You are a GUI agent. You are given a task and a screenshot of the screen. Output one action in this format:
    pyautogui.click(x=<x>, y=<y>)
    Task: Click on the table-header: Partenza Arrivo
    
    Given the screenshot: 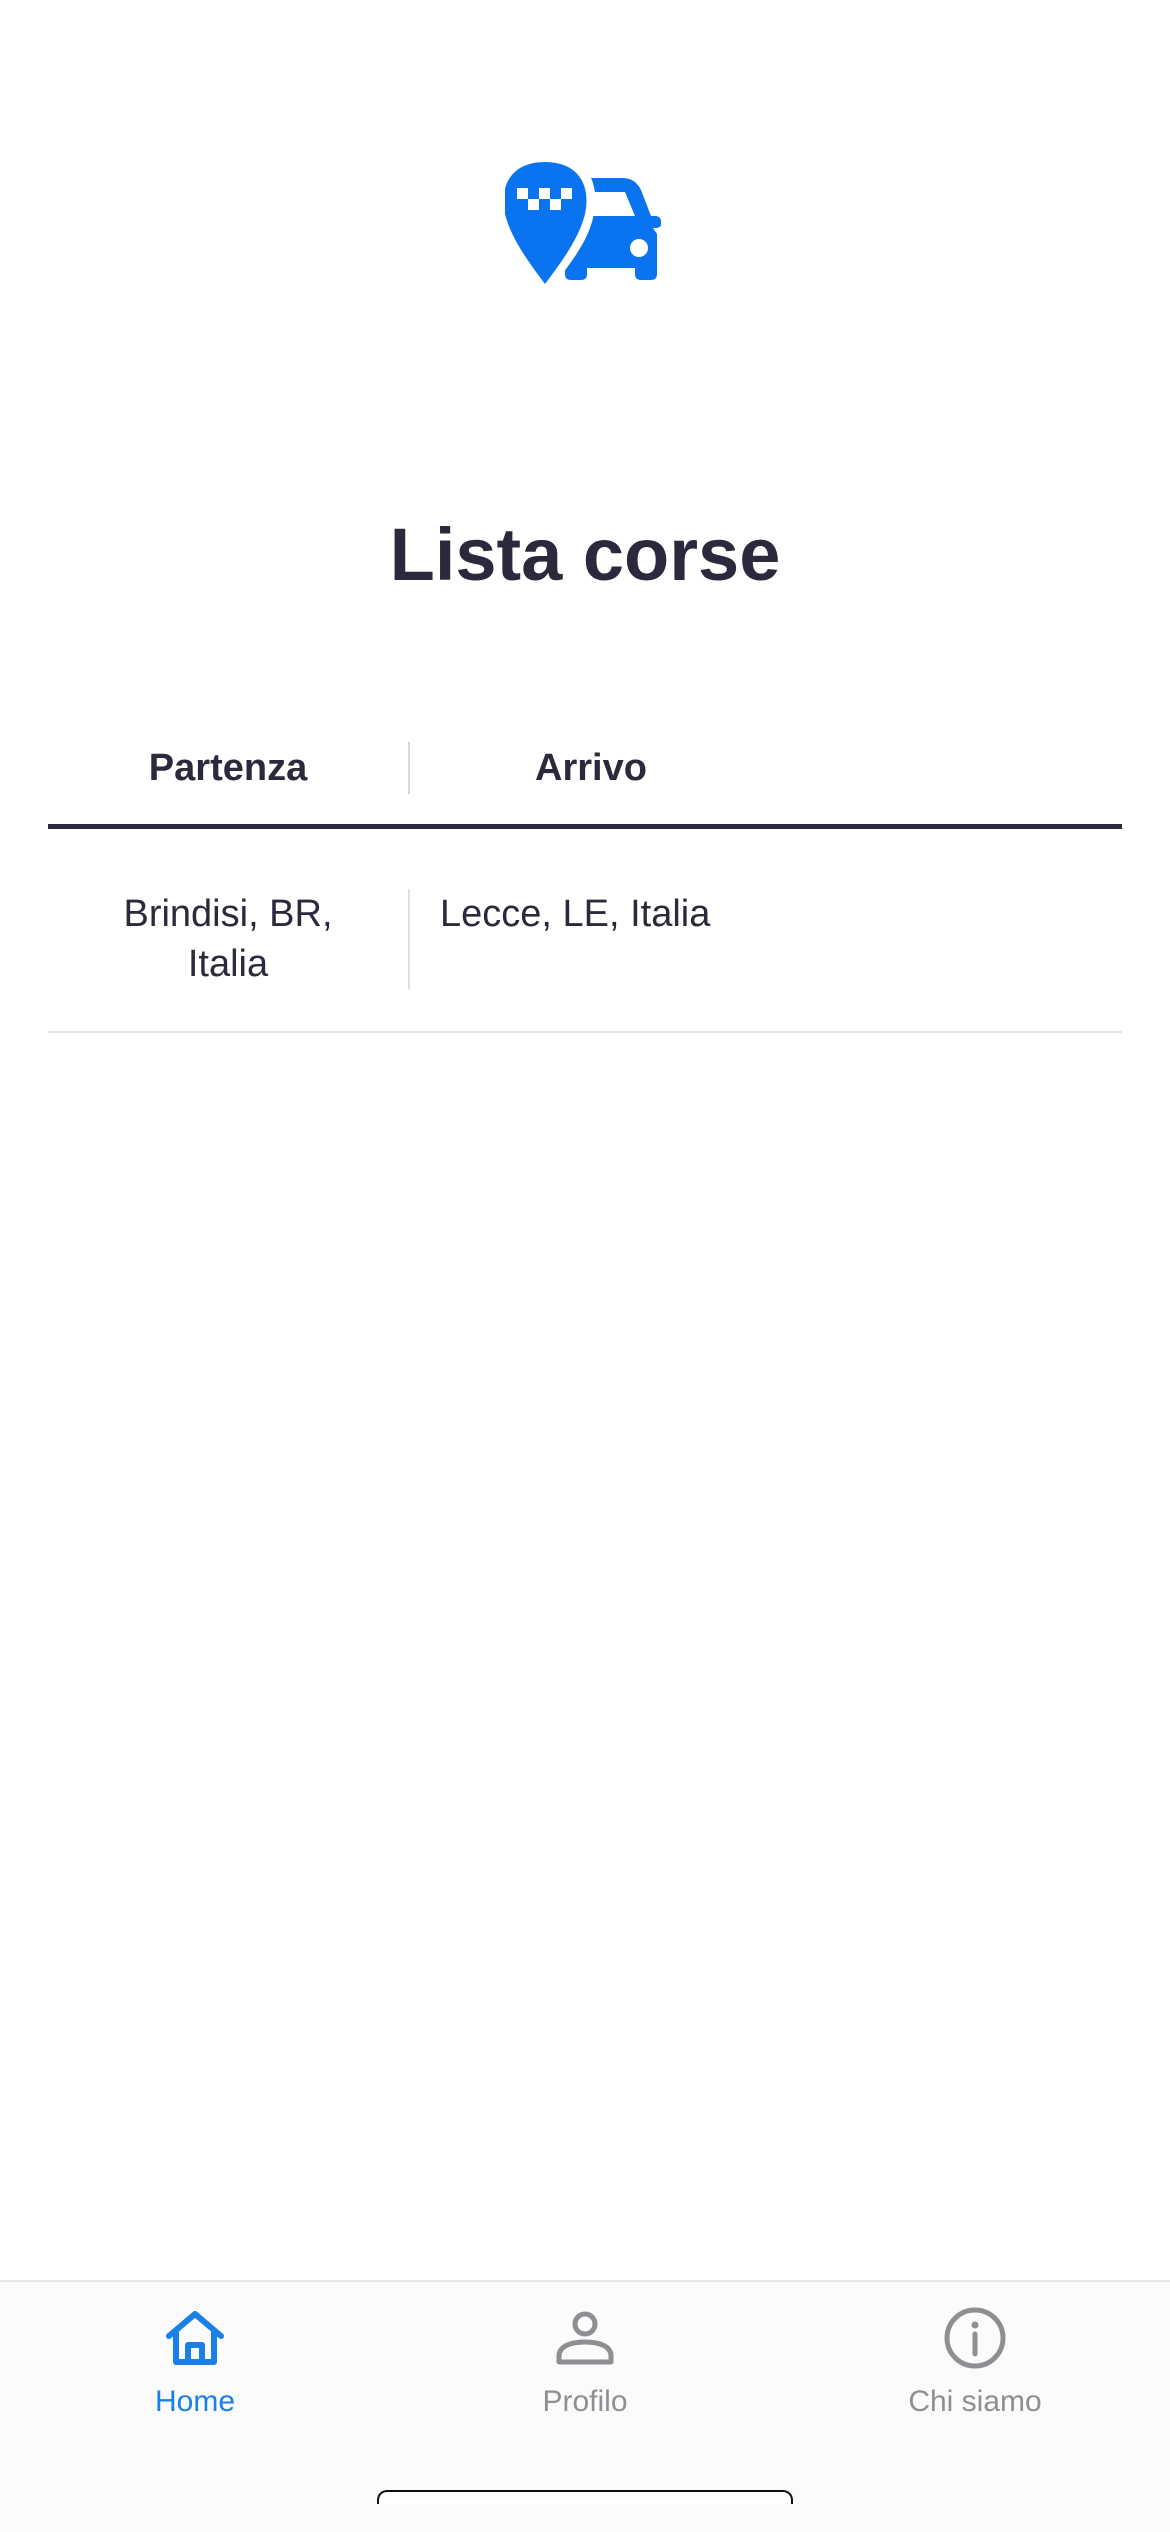 What is the action you would take?
    pyautogui.click(x=585, y=770)
    